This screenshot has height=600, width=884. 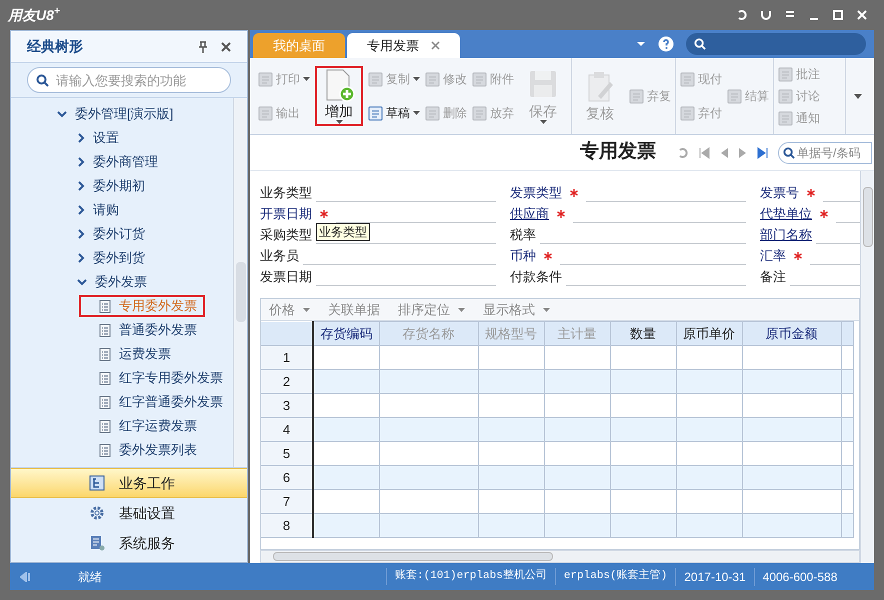 What do you see at coordinates (867, 367) in the screenshot?
I see `vertical-scrollbar` at bounding box center [867, 367].